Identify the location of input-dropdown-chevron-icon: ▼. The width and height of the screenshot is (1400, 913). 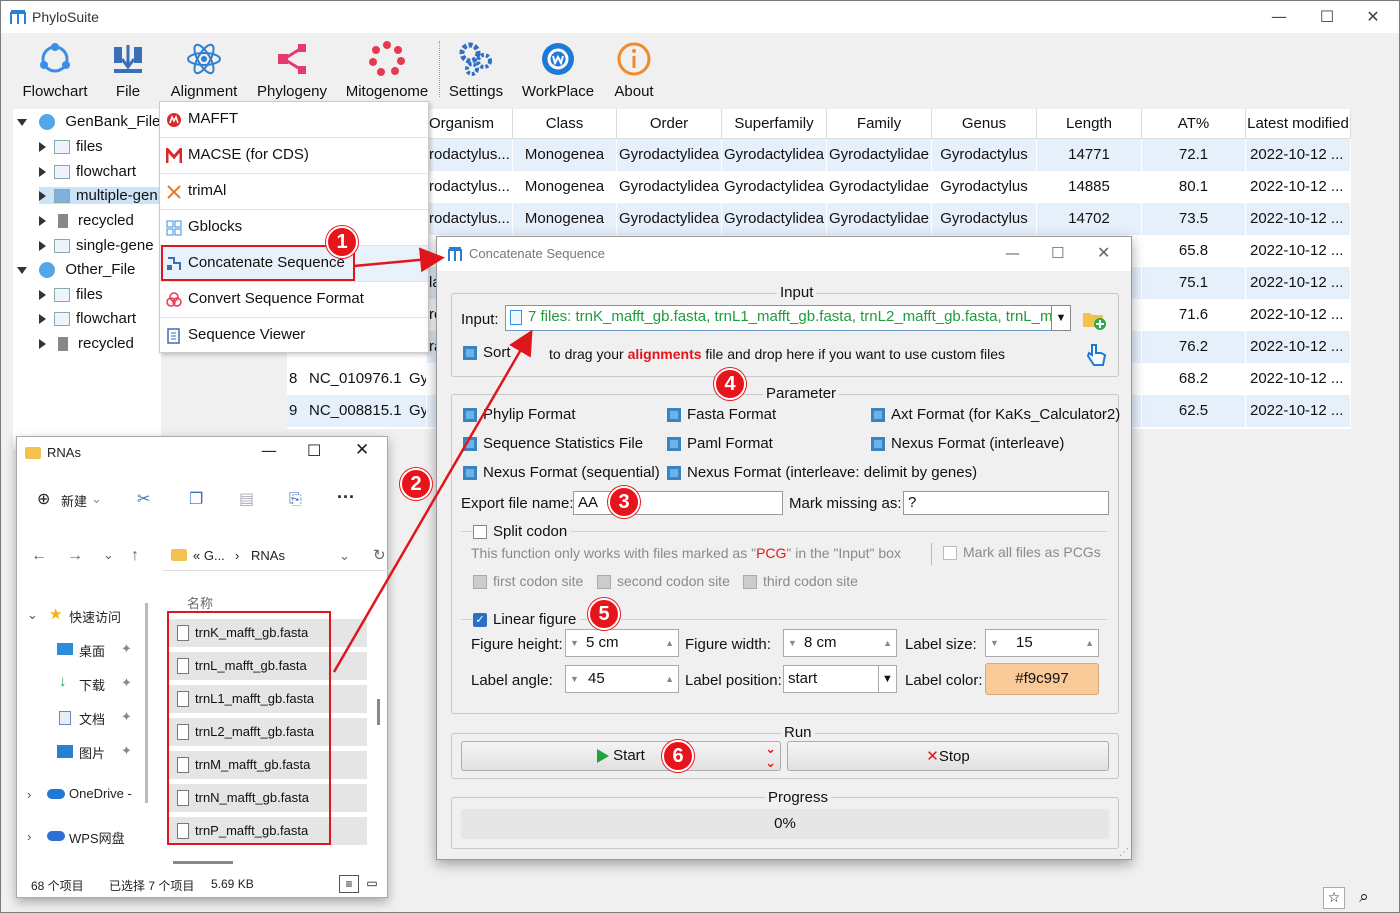
(1061, 318).